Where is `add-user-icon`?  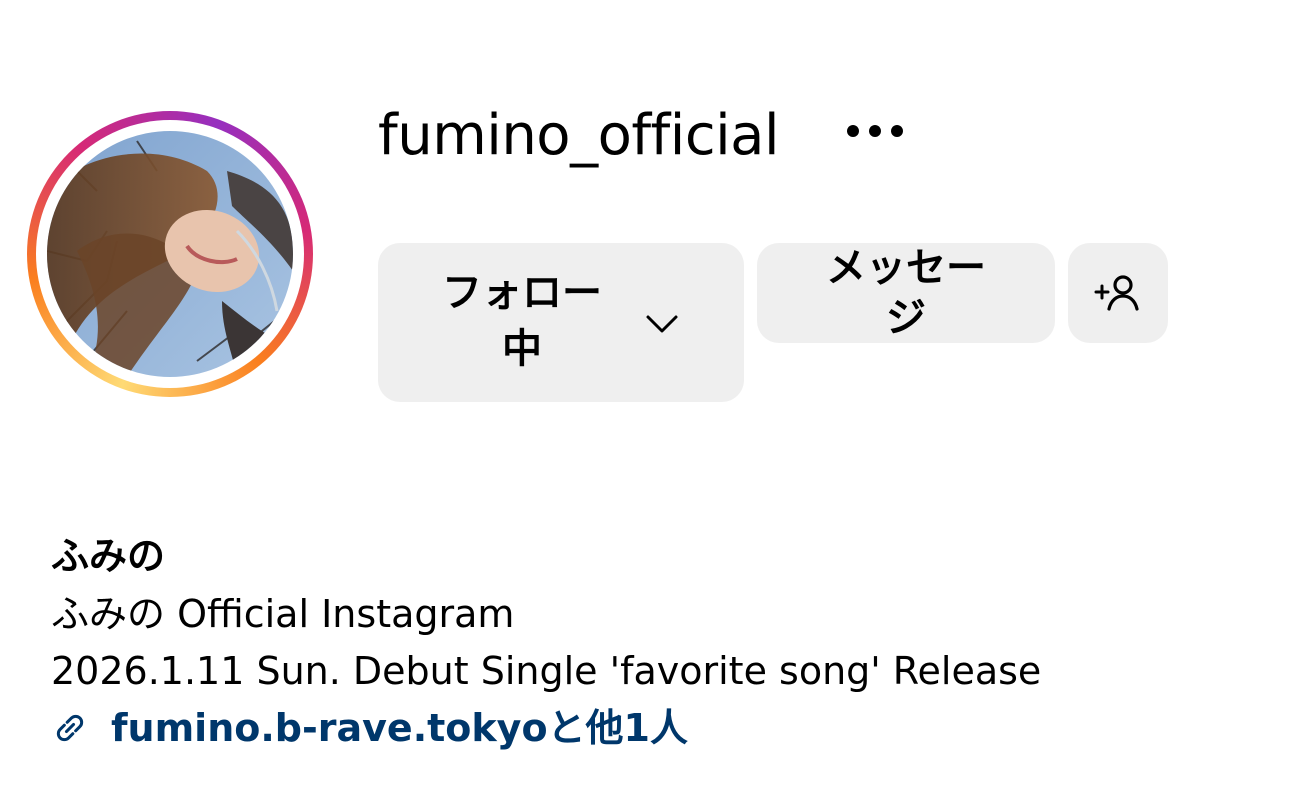 add-user-icon is located at coordinates (1116, 293).